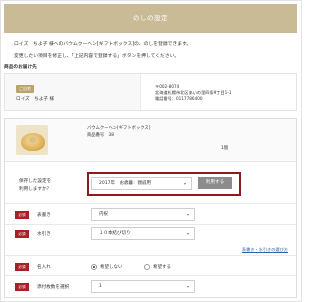  What do you see at coordinates (35, 99) in the screenshot?
I see `recipient-name: ロイズ ちよ子 様` at bounding box center [35, 99].